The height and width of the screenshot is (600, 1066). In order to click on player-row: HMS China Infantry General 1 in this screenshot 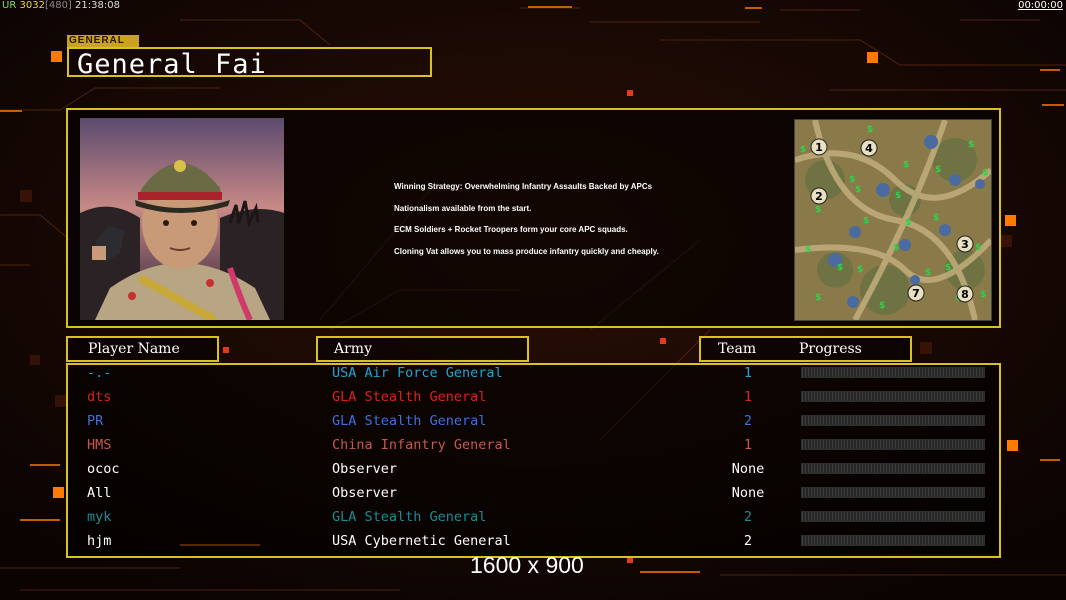, I will do `click(533, 446)`.